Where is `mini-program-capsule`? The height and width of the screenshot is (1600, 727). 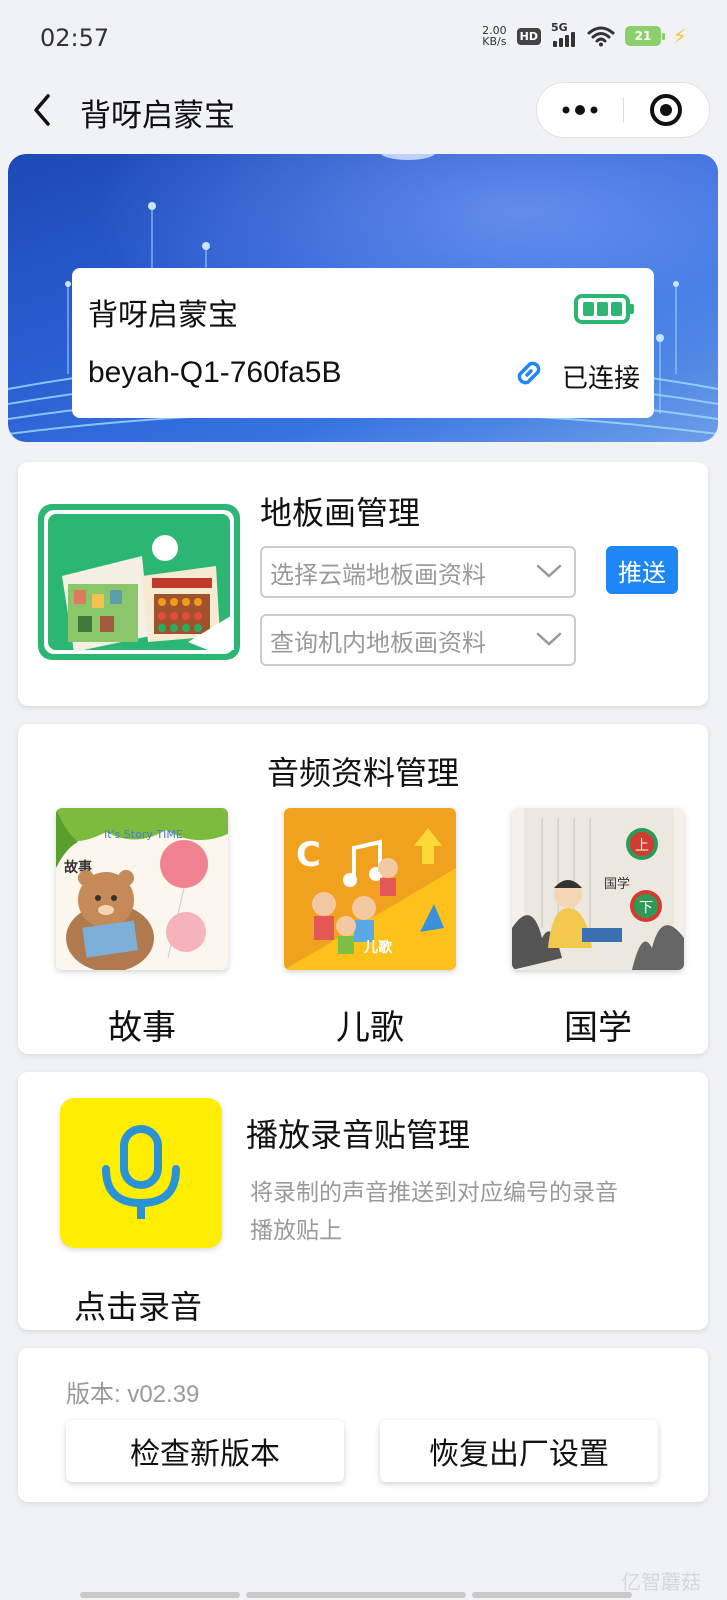
mini-program-capsule is located at coordinates (623, 110).